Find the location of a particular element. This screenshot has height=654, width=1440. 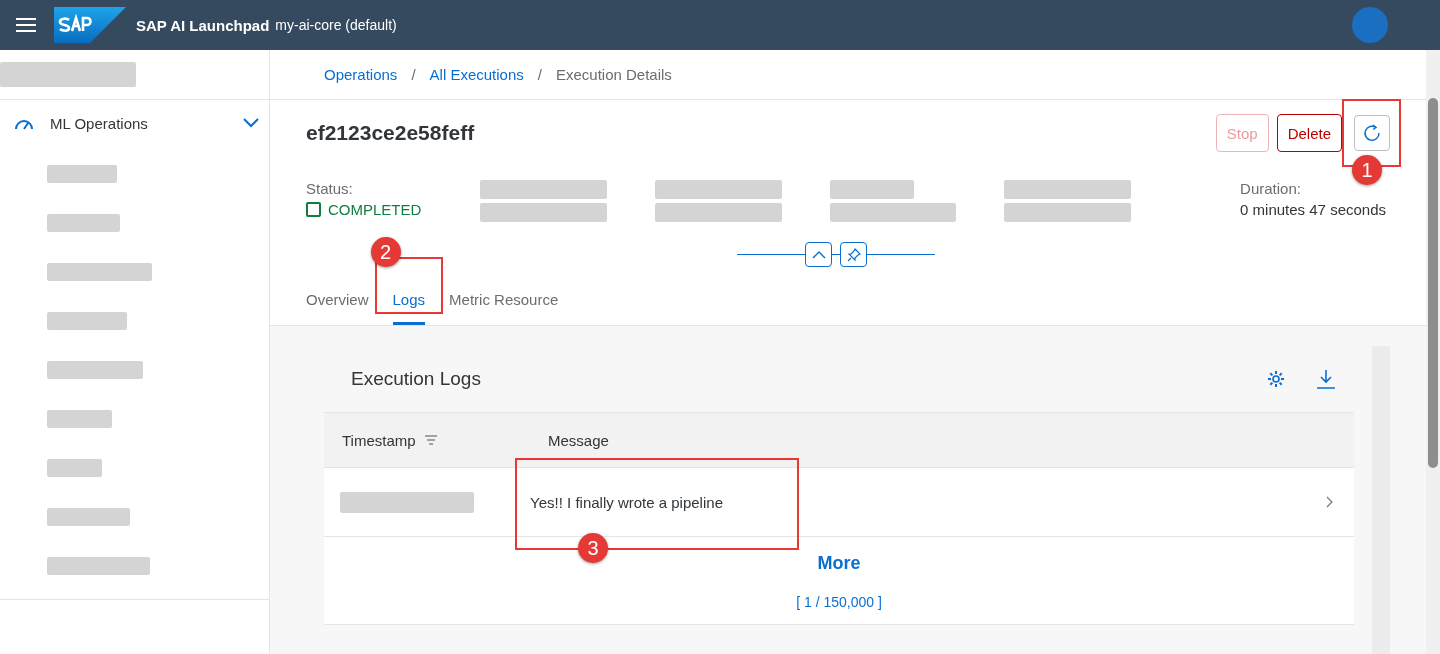

refresh-icon is located at coordinates (1372, 133).